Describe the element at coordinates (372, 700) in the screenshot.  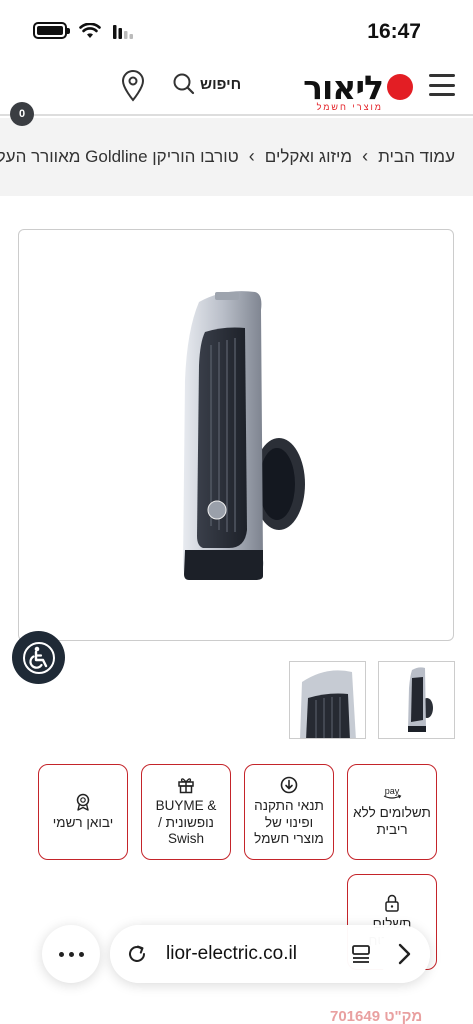
I see `product-thumbnails` at that location.